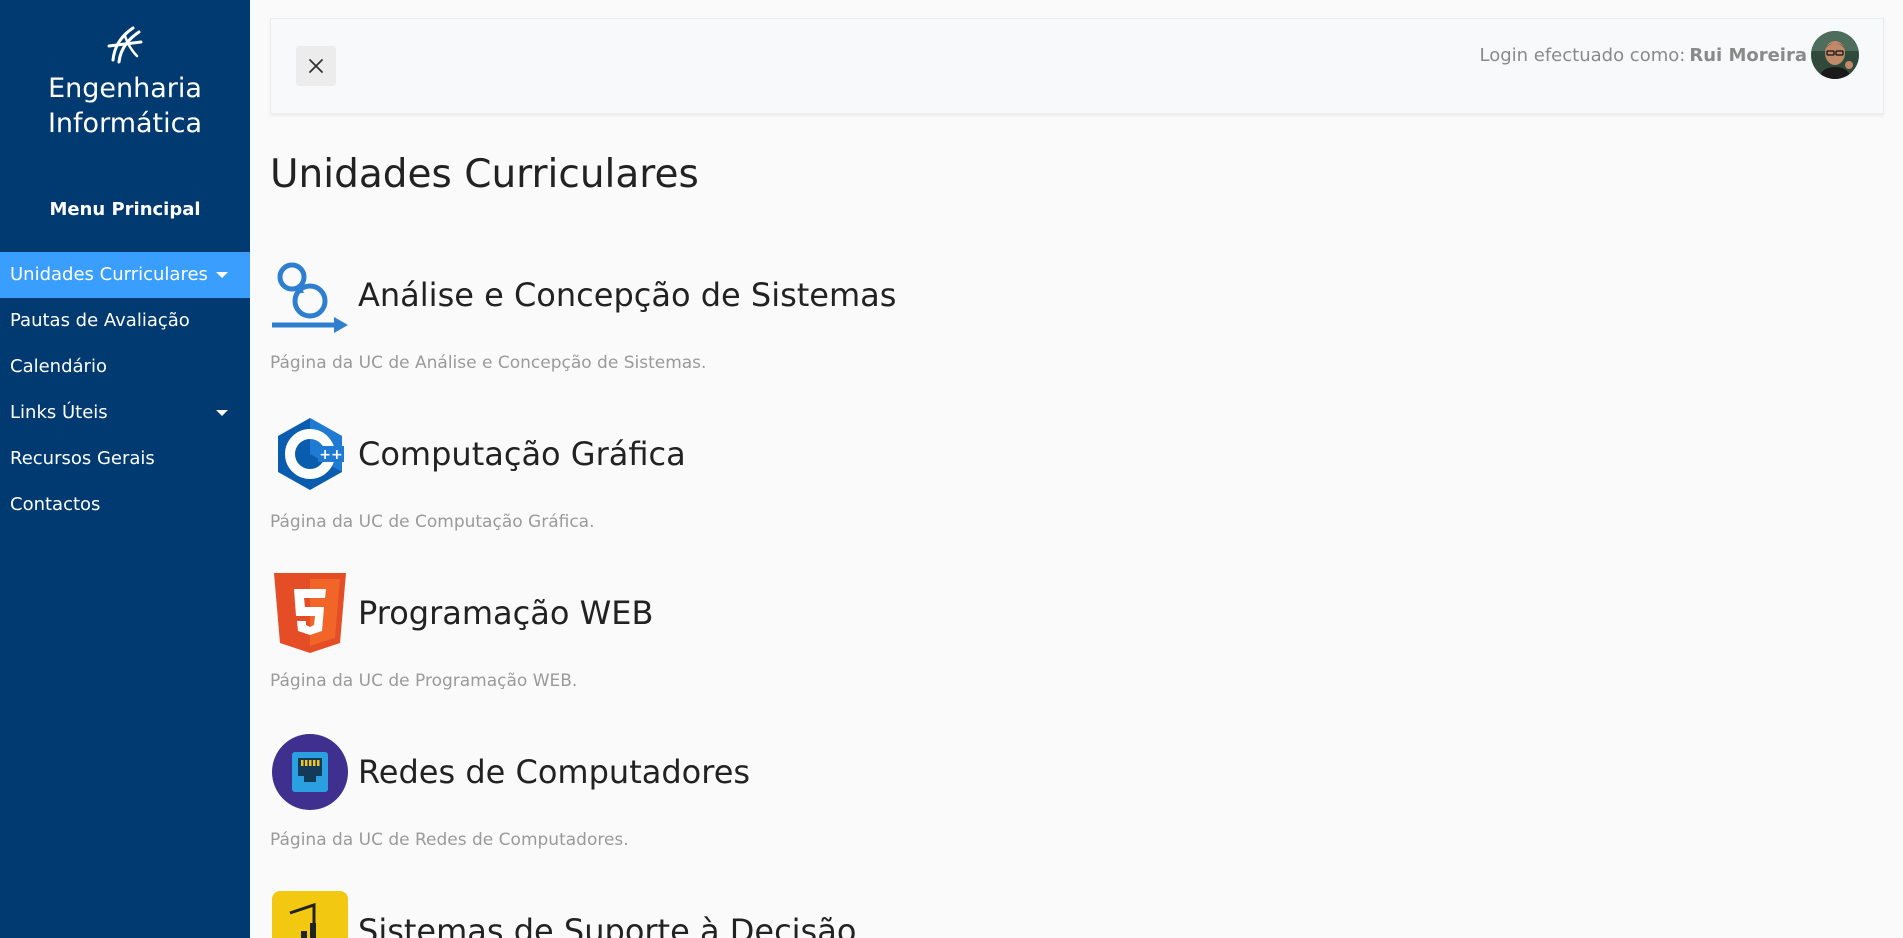 This screenshot has width=1903, height=938. I want to click on sidebar-item-label: Recursos Gerais, so click(82, 458).